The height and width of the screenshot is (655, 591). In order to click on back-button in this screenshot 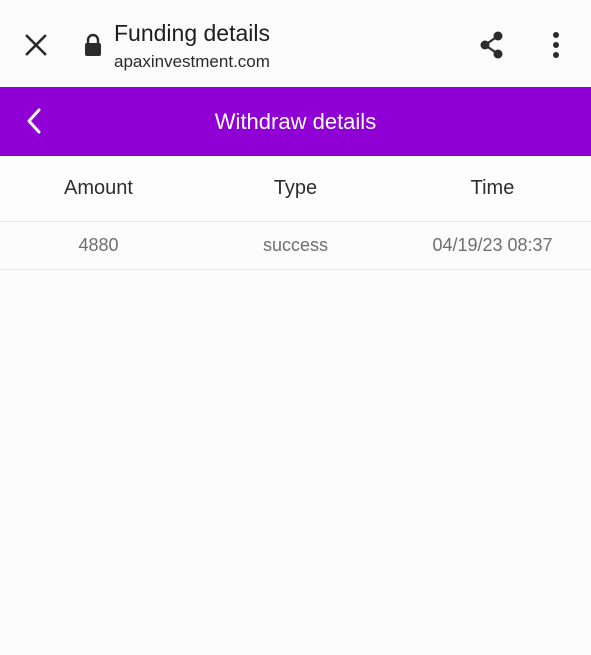, I will do `click(34, 121)`.